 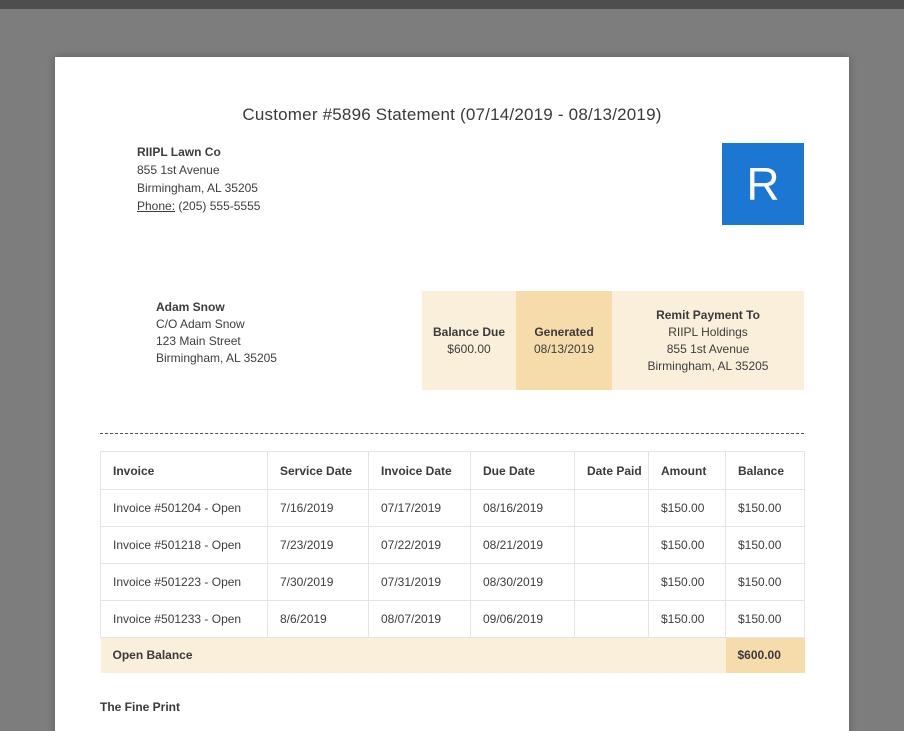 What do you see at coordinates (190, 307) in the screenshot?
I see `customer-name: Adam Snow` at bounding box center [190, 307].